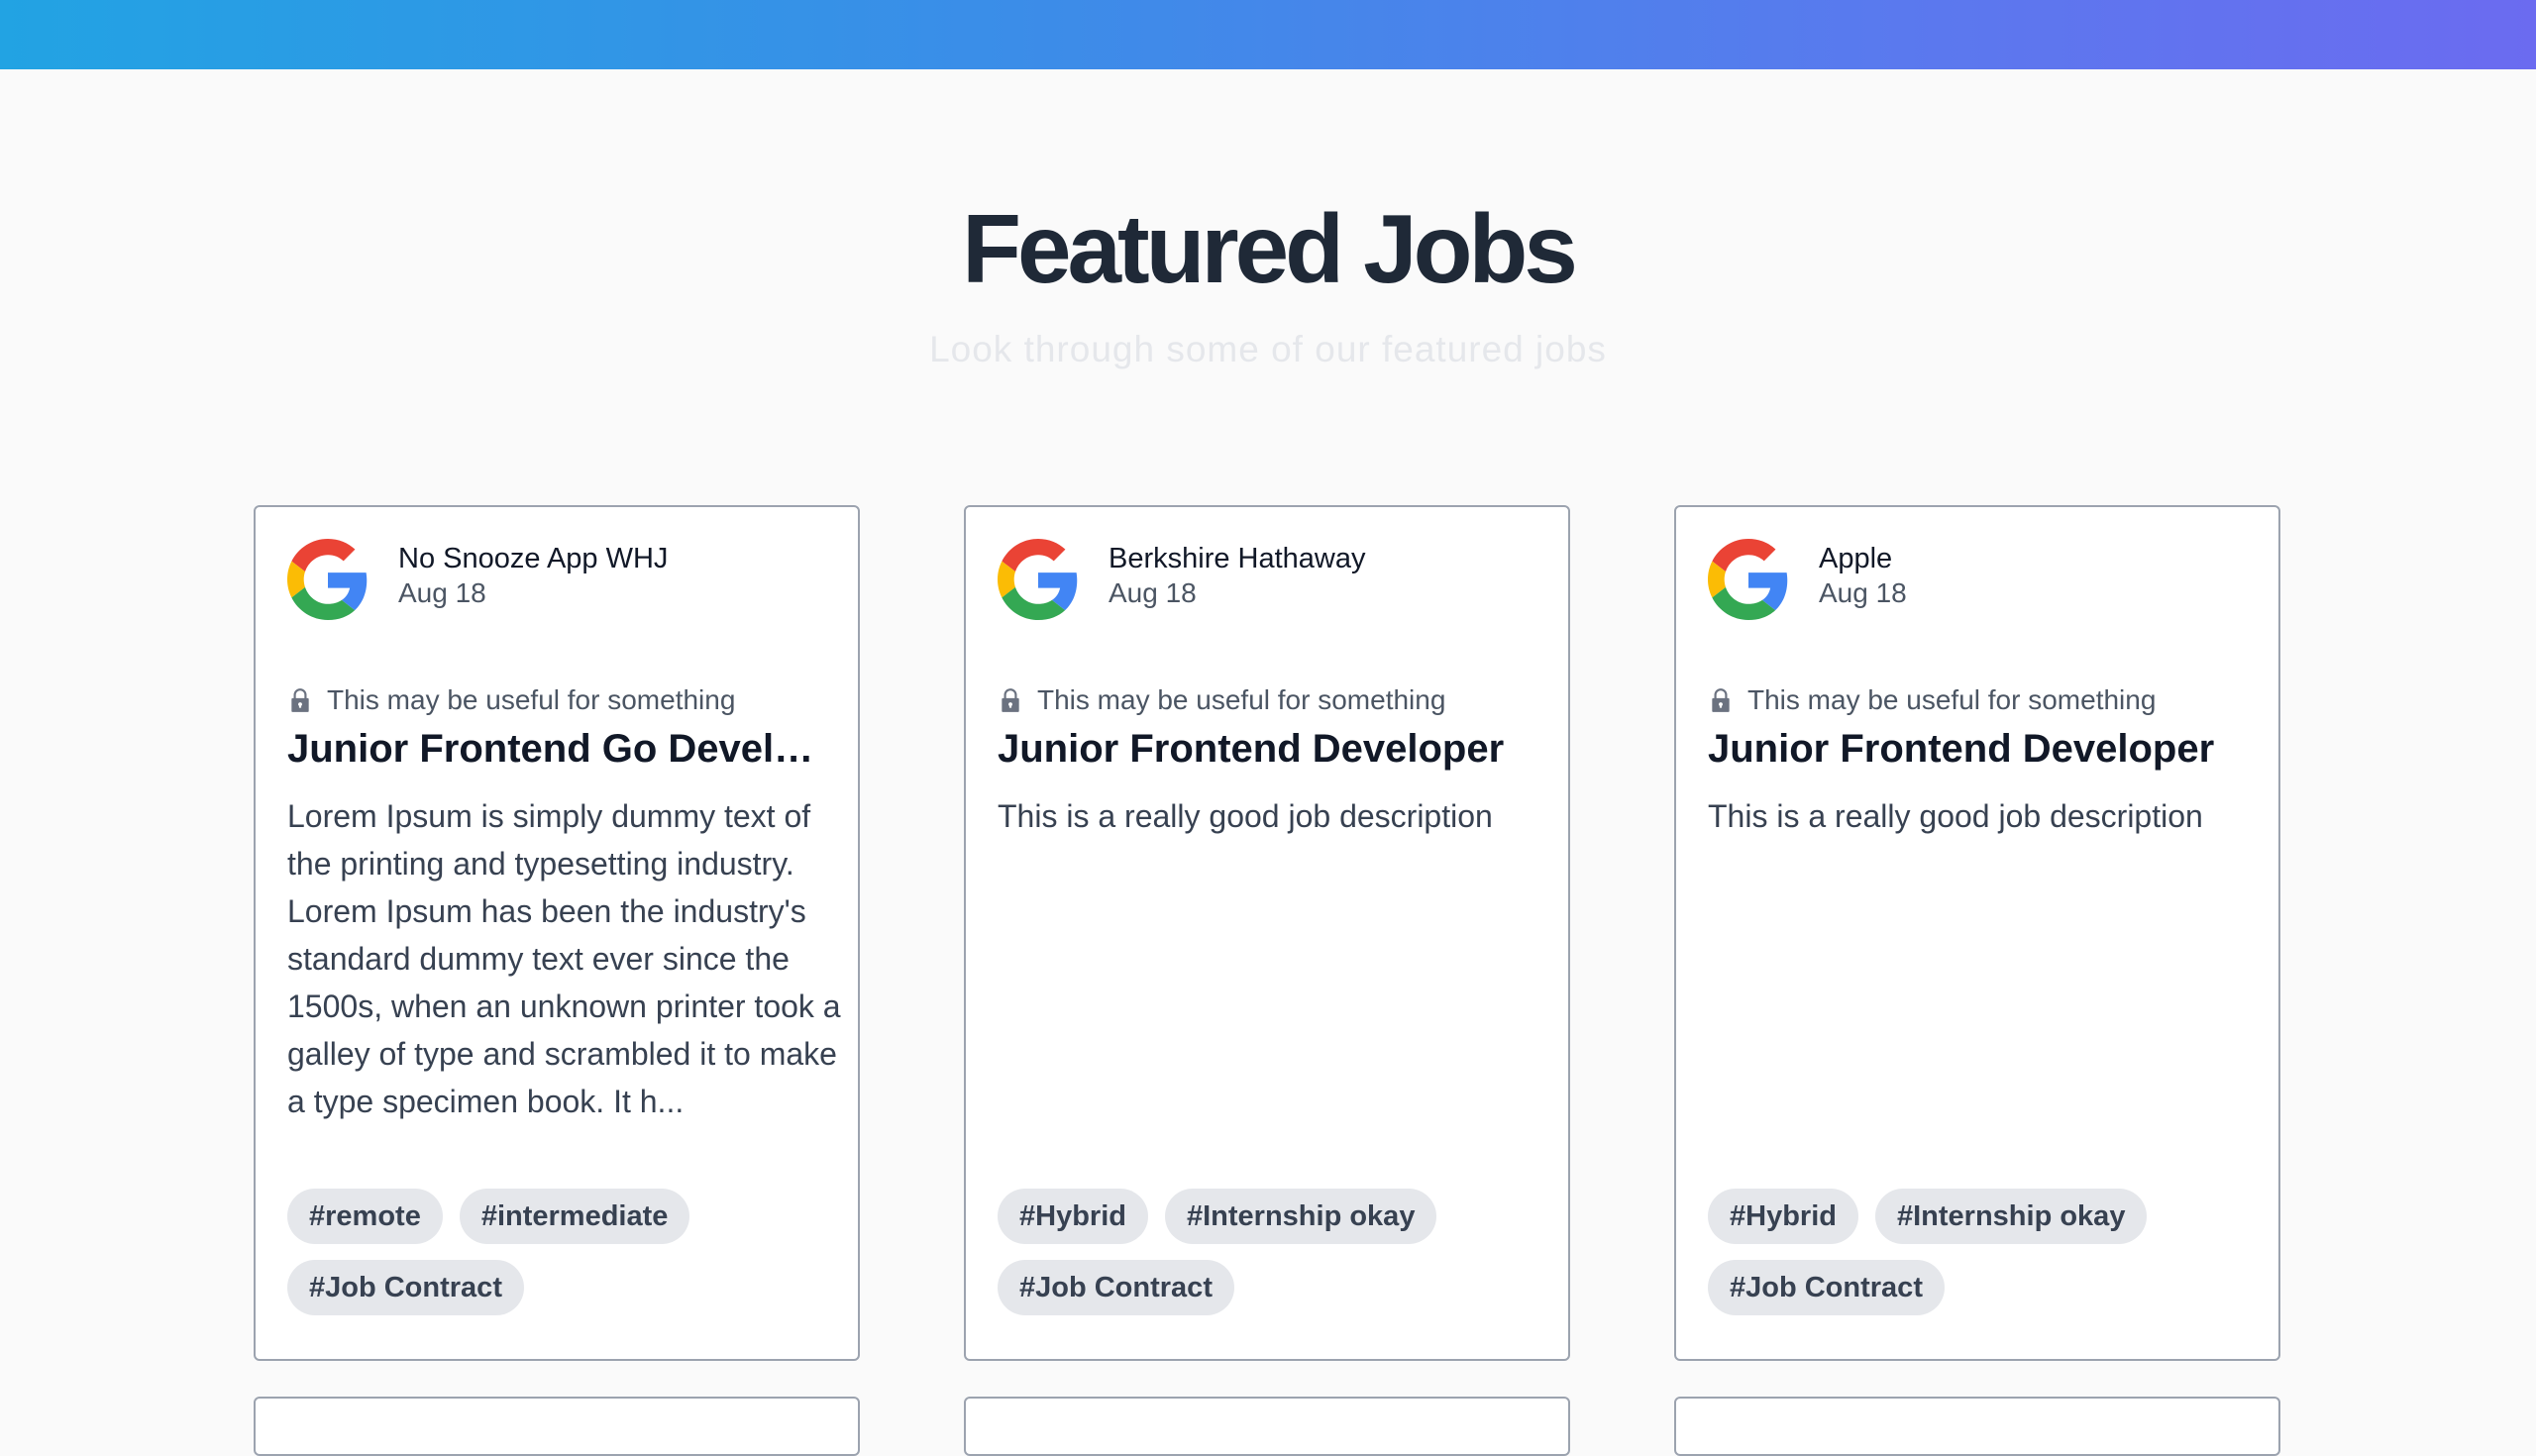  I want to click on company-name: Apple, so click(1856, 558).